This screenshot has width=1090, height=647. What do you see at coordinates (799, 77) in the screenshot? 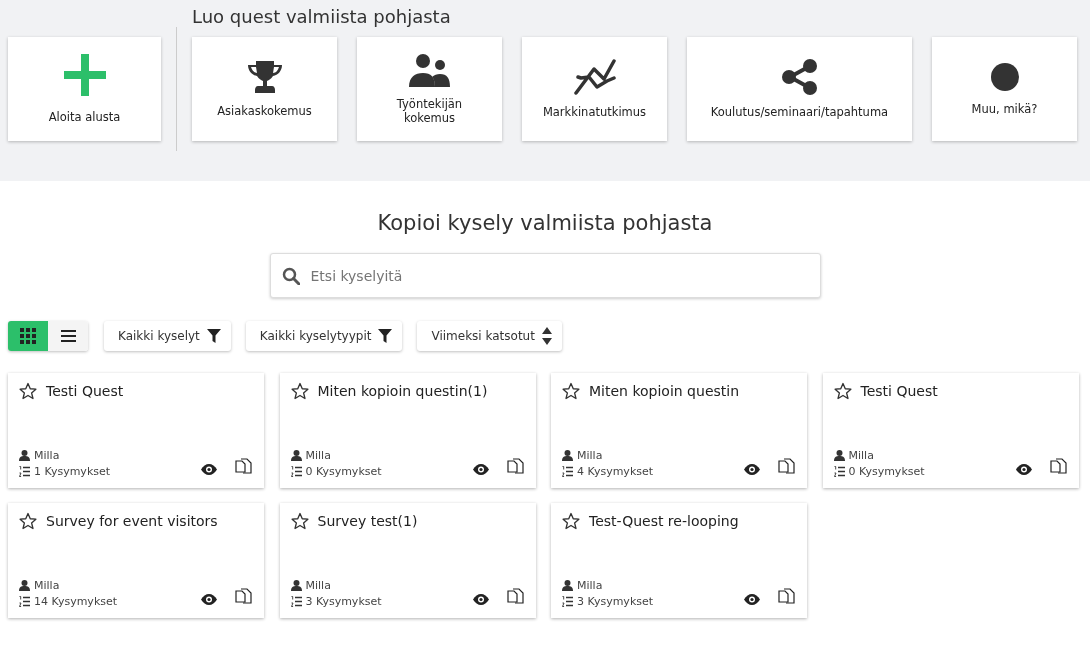
I see `share-icon` at bounding box center [799, 77].